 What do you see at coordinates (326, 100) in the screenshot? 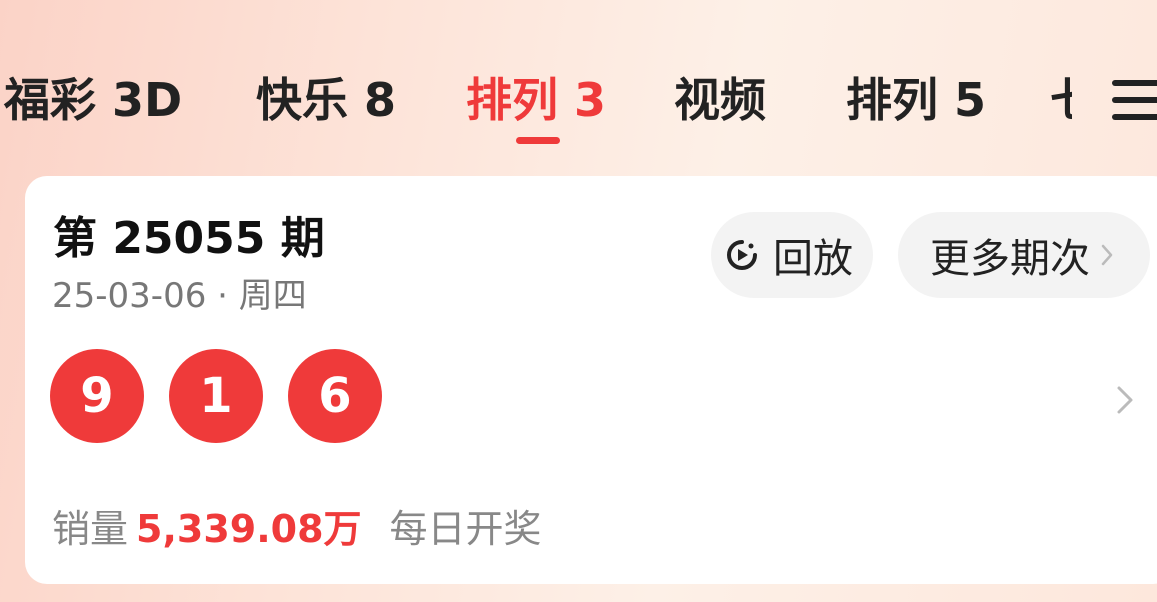
I see `tab-kuaile-8: 快乐 8` at bounding box center [326, 100].